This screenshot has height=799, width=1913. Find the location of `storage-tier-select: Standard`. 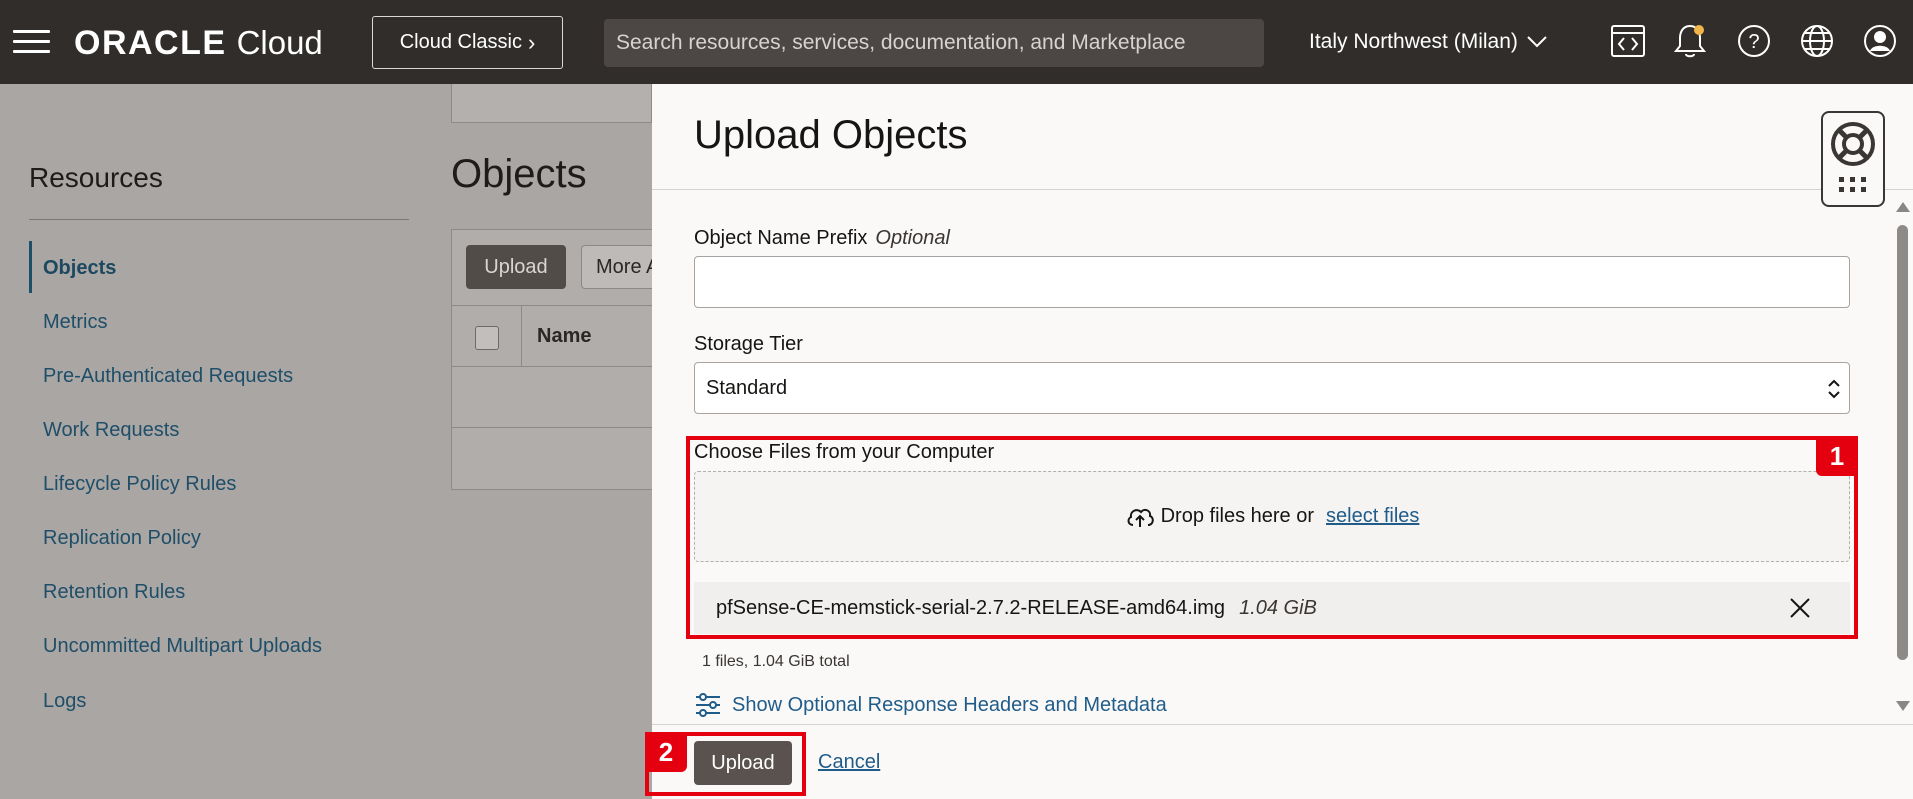

storage-tier-select: Standard is located at coordinates (1272, 388).